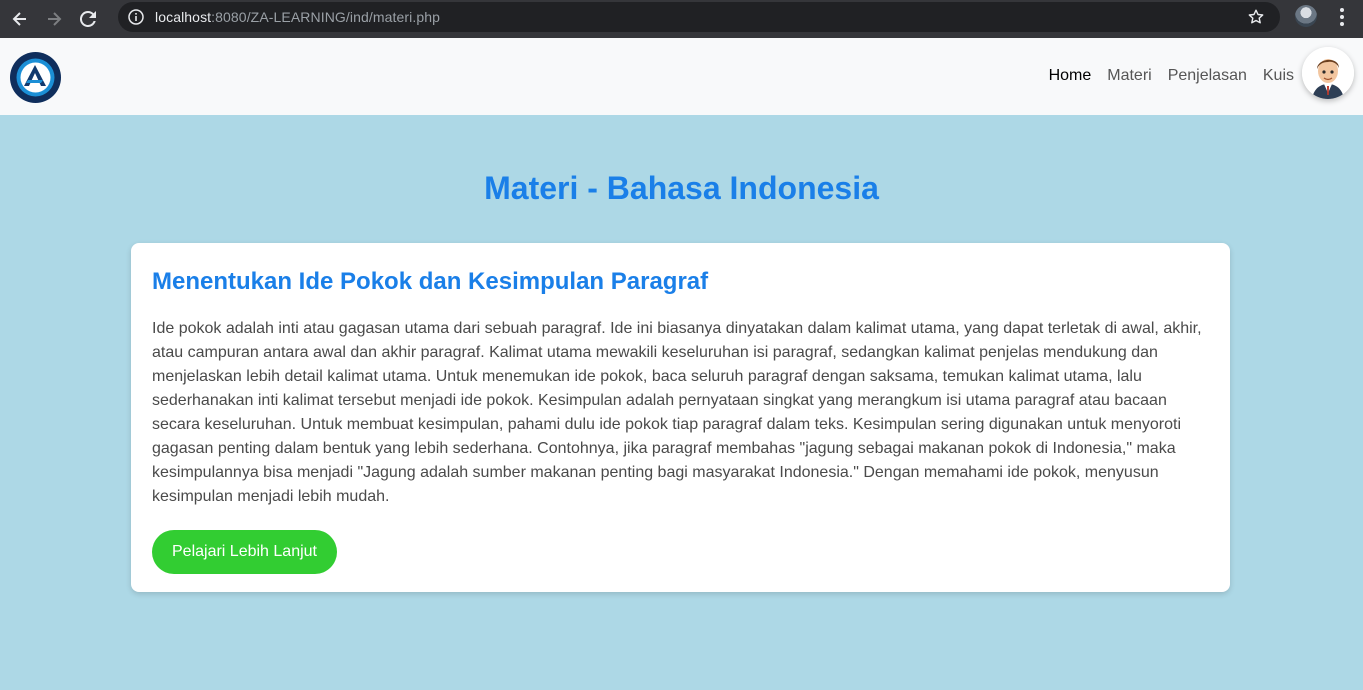 The image size is (1363, 690). What do you see at coordinates (681, 188) in the screenshot?
I see `page-title: Materi - Bahasa Indonesia` at bounding box center [681, 188].